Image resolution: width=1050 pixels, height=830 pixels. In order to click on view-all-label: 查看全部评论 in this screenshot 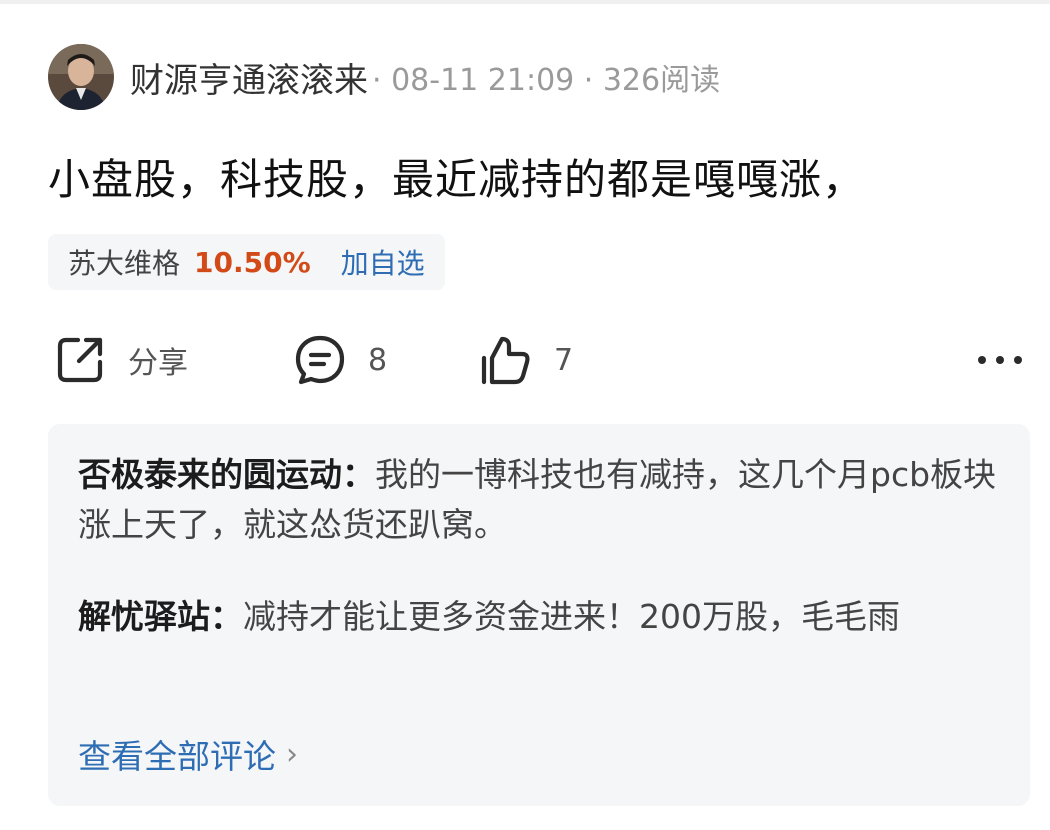, I will do `click(177, 756)`.